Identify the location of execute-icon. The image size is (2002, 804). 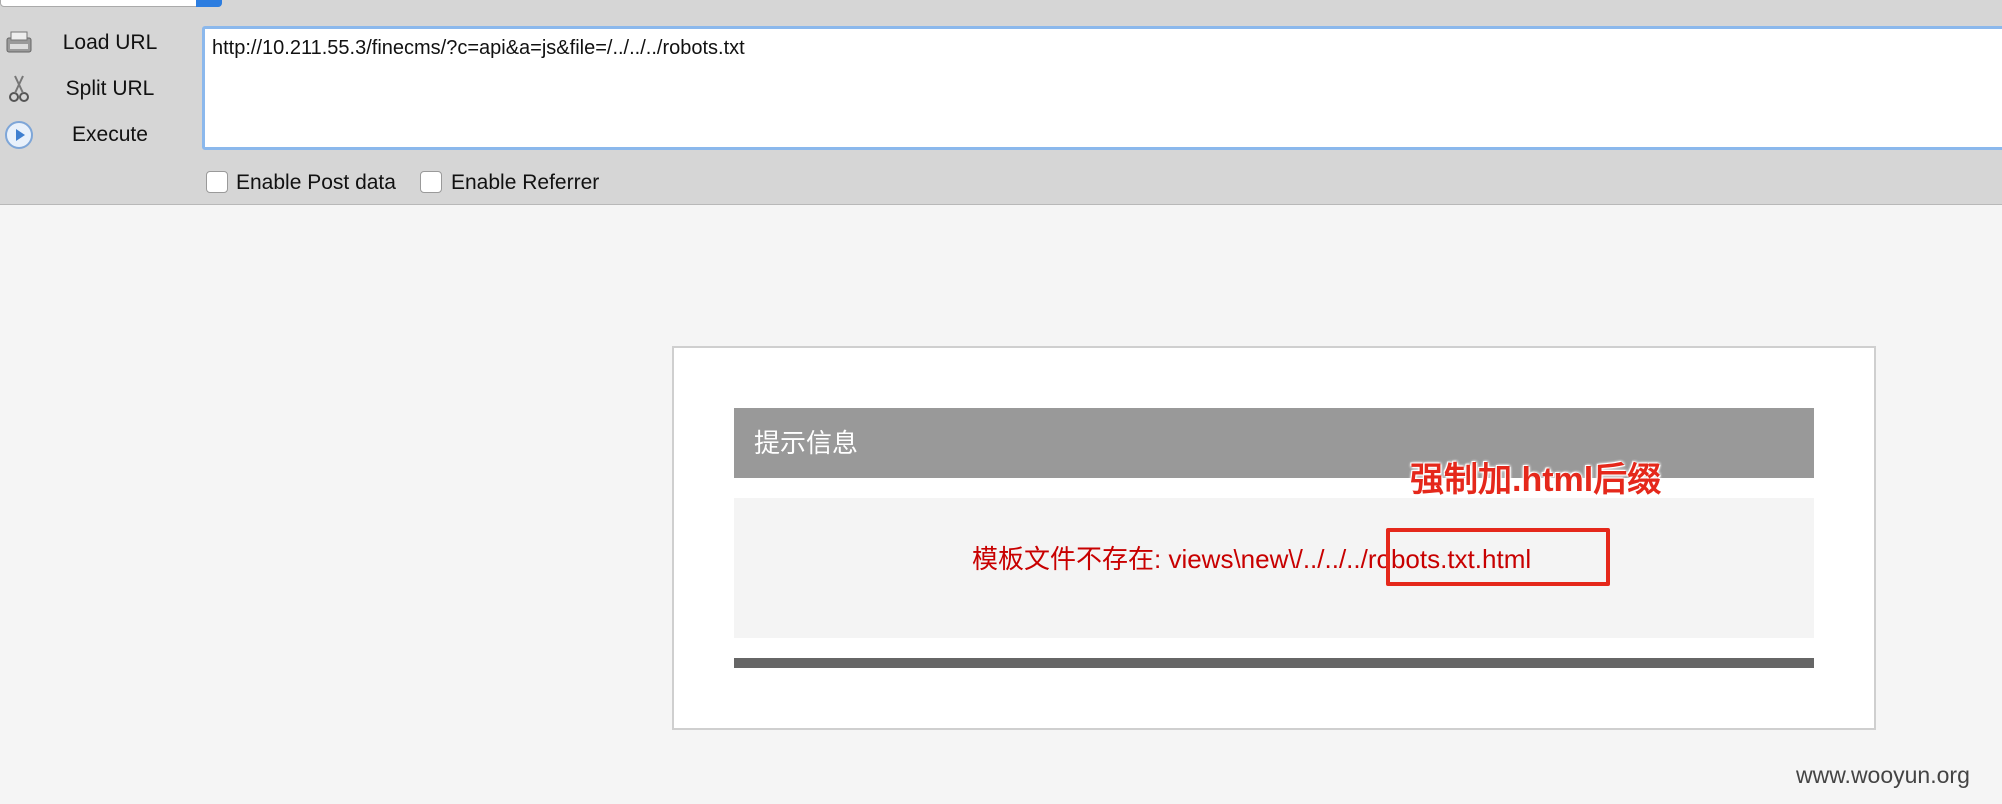
(19, 135).